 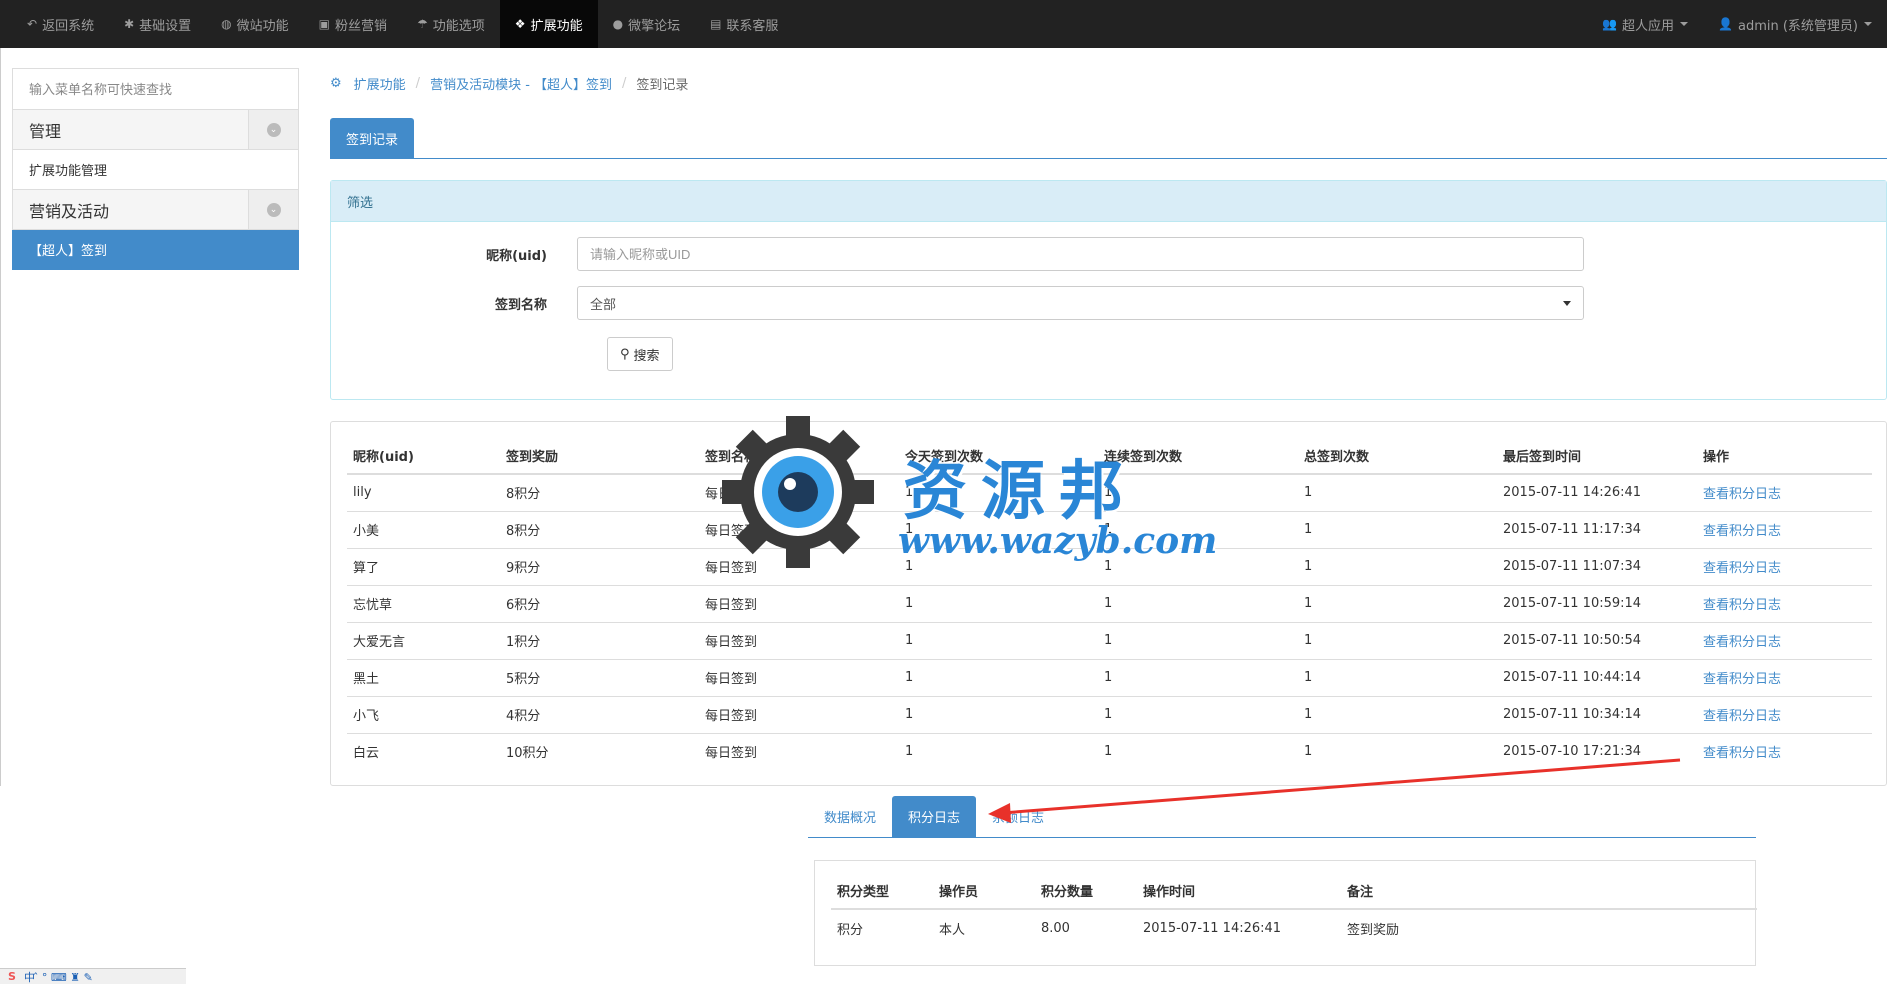 I want to click on search-icon: ⚲, so click(x=625, y=354).